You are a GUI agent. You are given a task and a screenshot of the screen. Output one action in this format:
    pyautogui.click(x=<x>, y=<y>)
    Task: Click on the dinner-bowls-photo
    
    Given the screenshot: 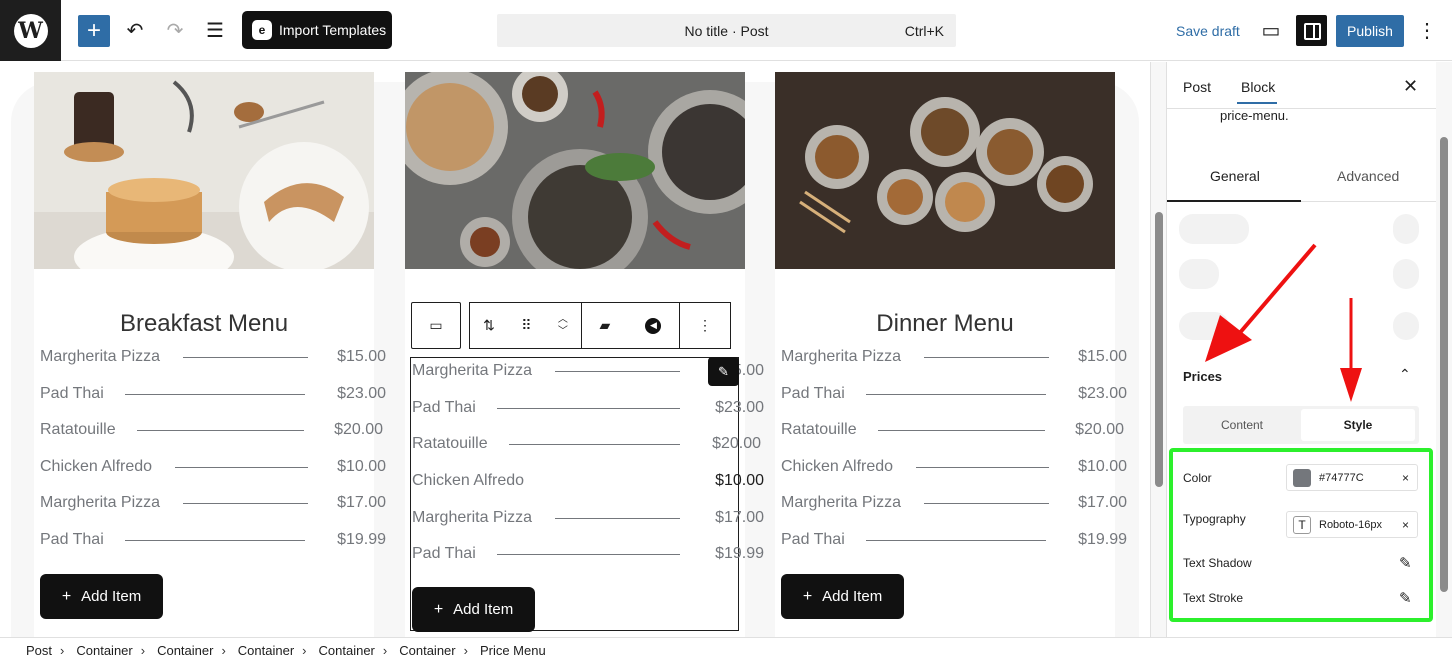 What is the action you would take?
    pyautogui.click(x=945, y=170)
    